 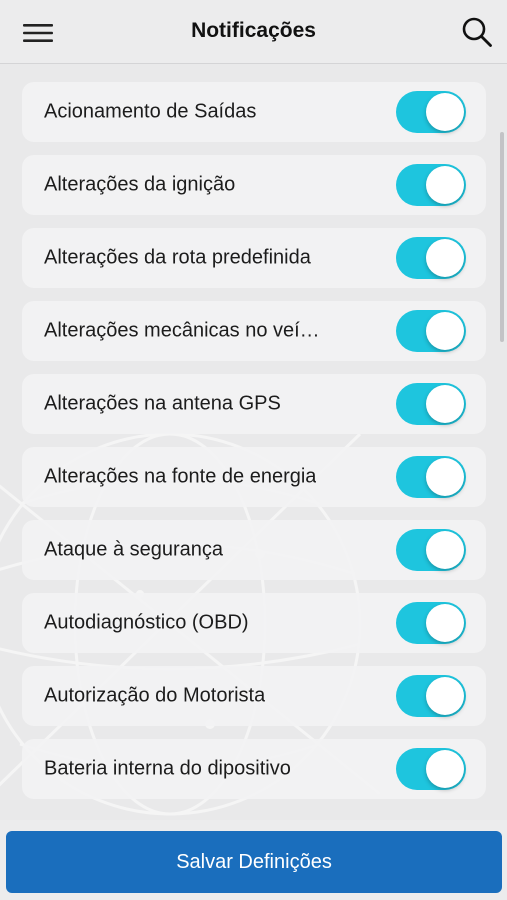 I want to click on notification-label: Alterações na antena GPS, so click(x=162, y=403).